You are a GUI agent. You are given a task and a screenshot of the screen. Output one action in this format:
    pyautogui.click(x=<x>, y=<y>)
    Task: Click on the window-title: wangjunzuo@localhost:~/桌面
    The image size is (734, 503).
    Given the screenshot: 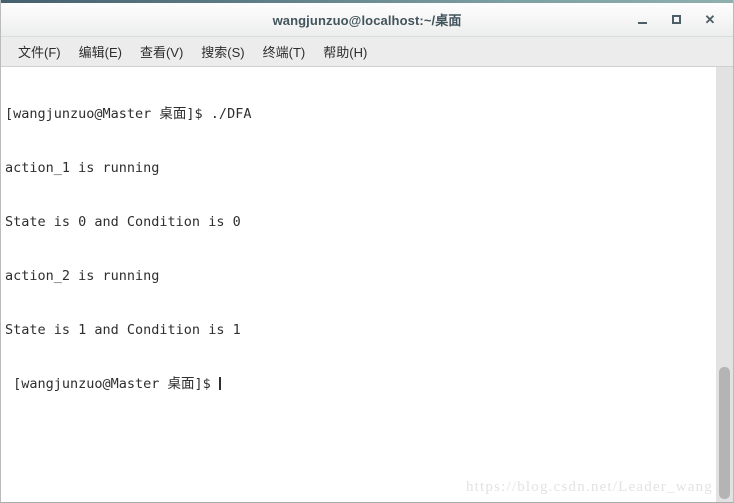 What is the action you would take?
    pyautogui.click(x=367, y=20)
    